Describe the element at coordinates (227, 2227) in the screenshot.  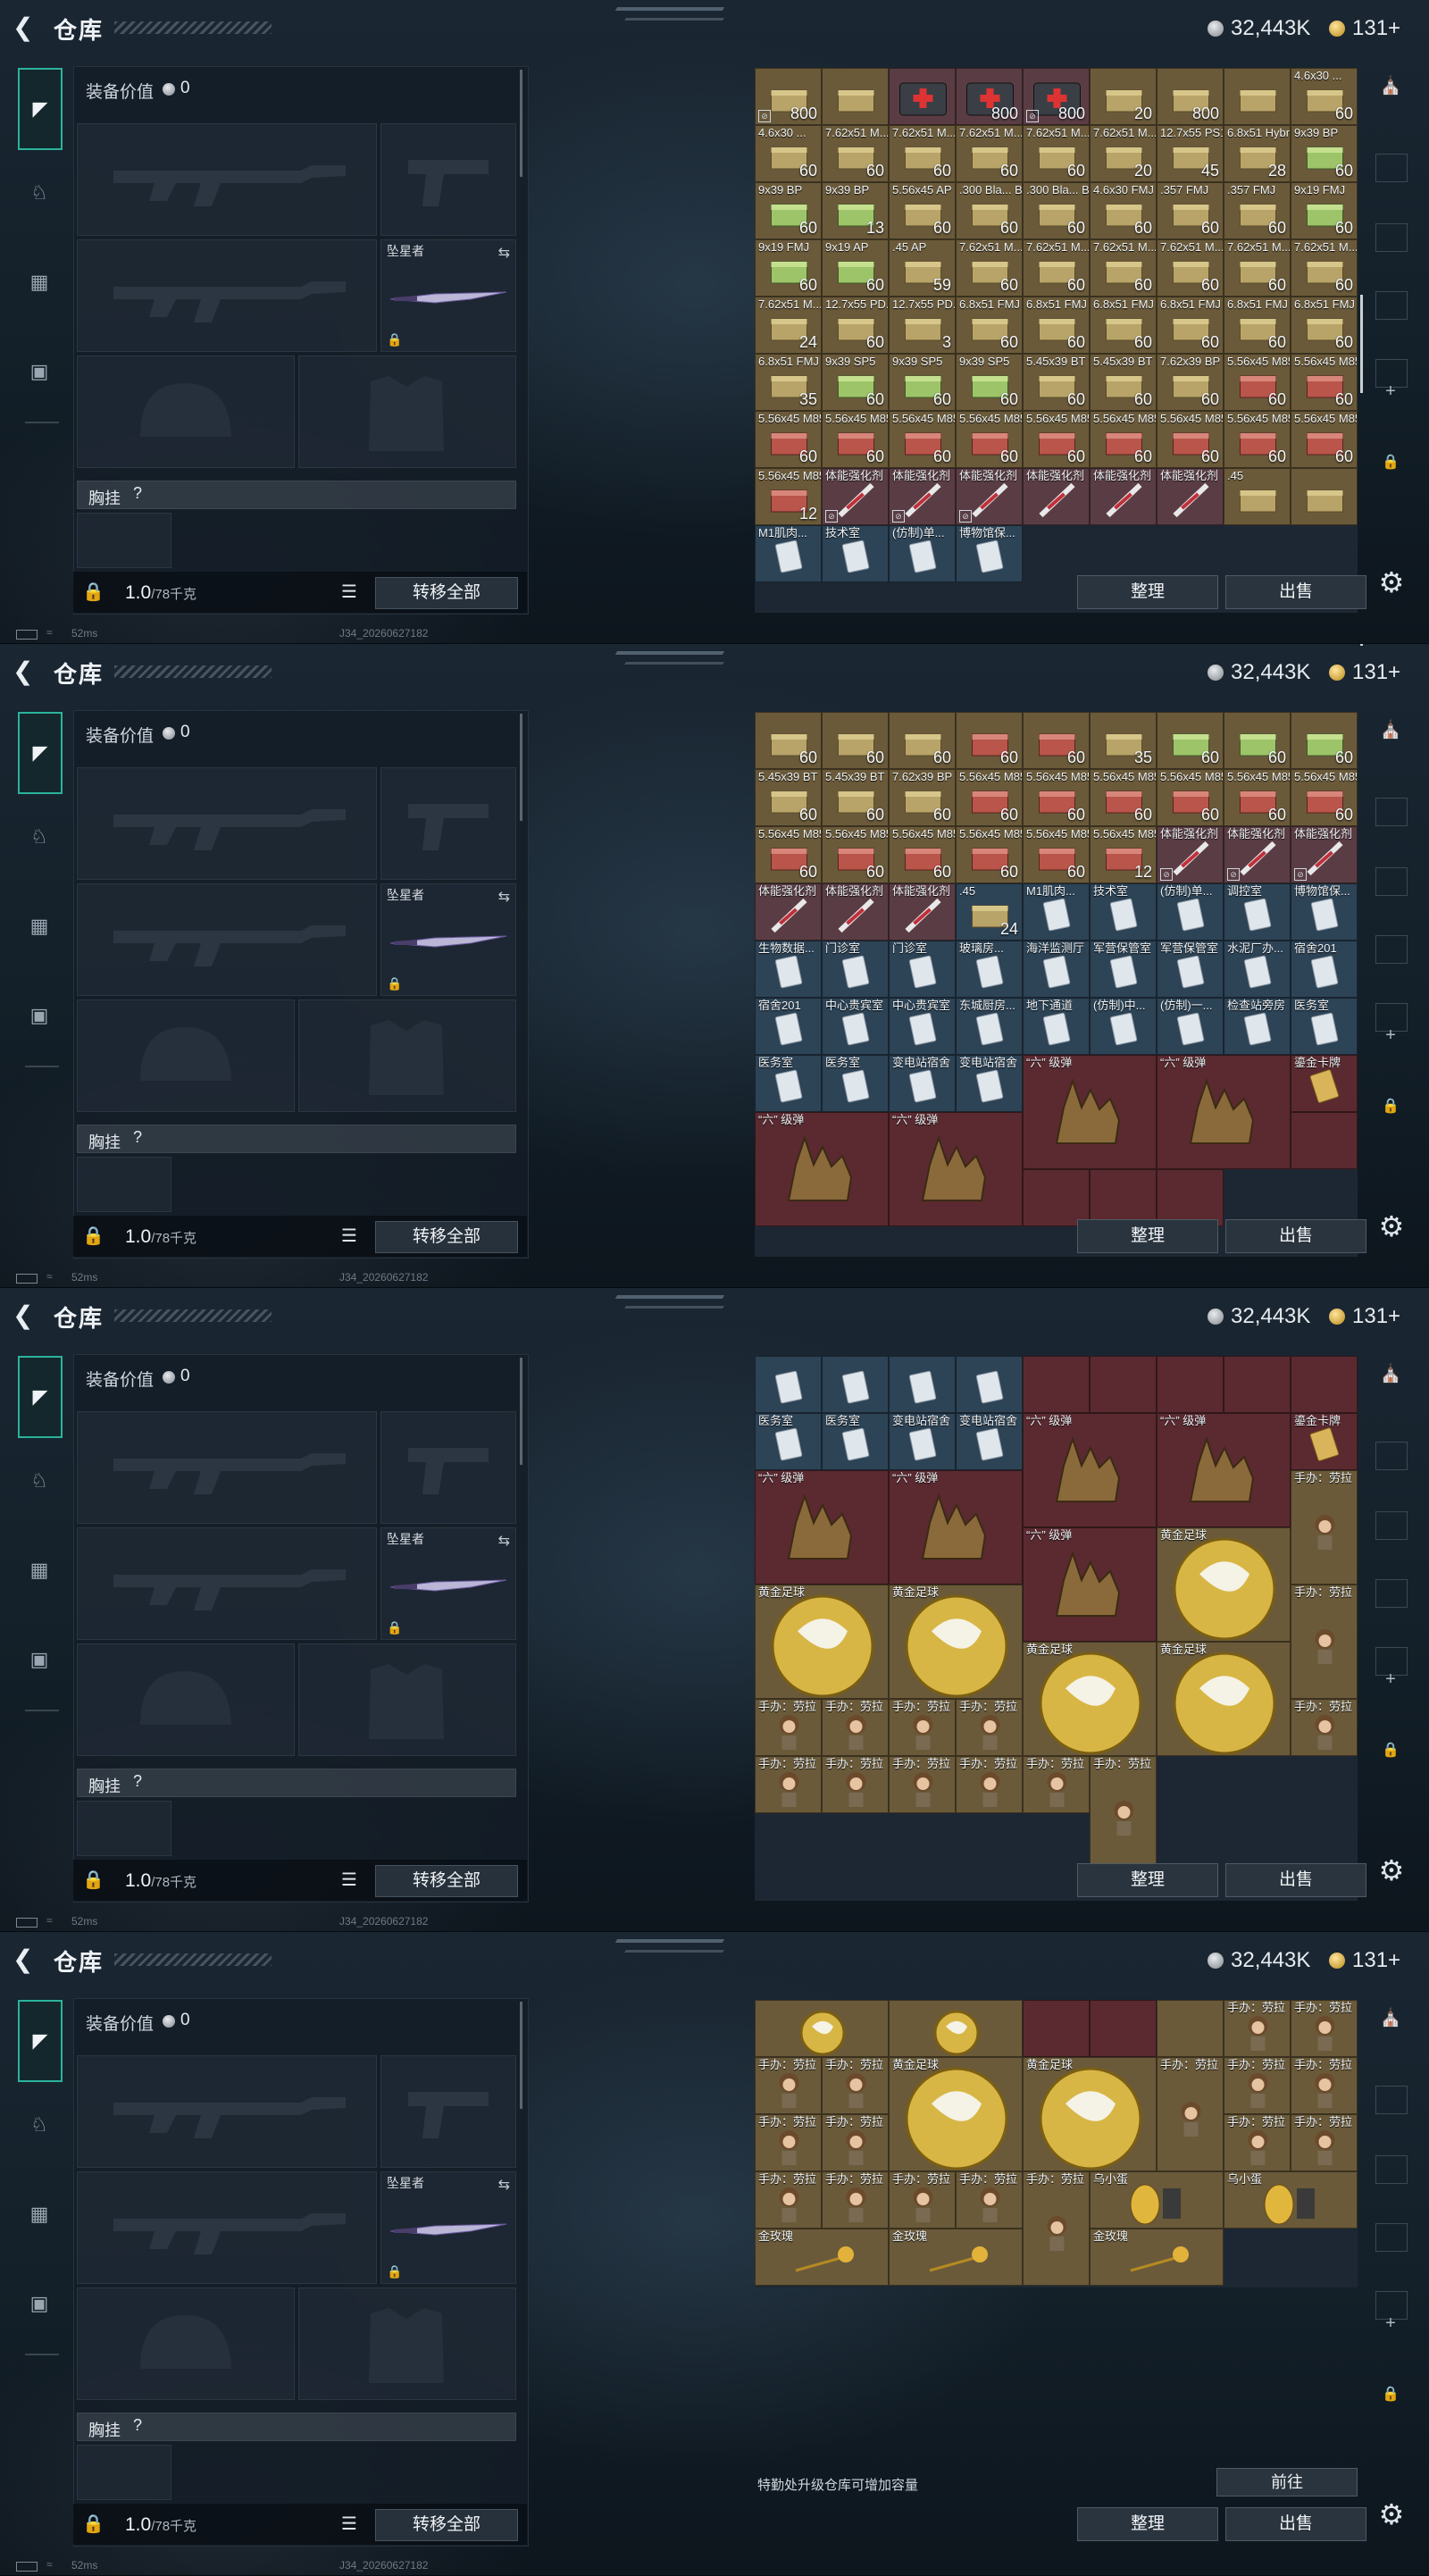
I see `secondary-weapon-slot` at that location.